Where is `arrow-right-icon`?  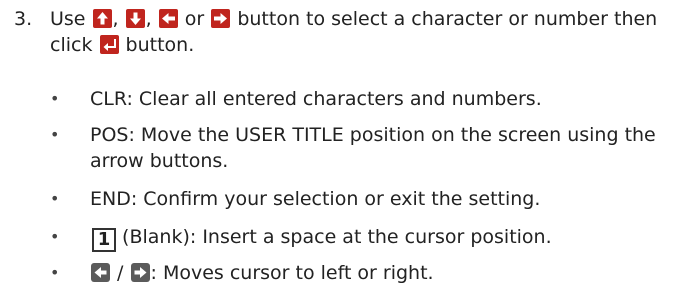
arrow-right-icon is located at coordinates (221, 18).